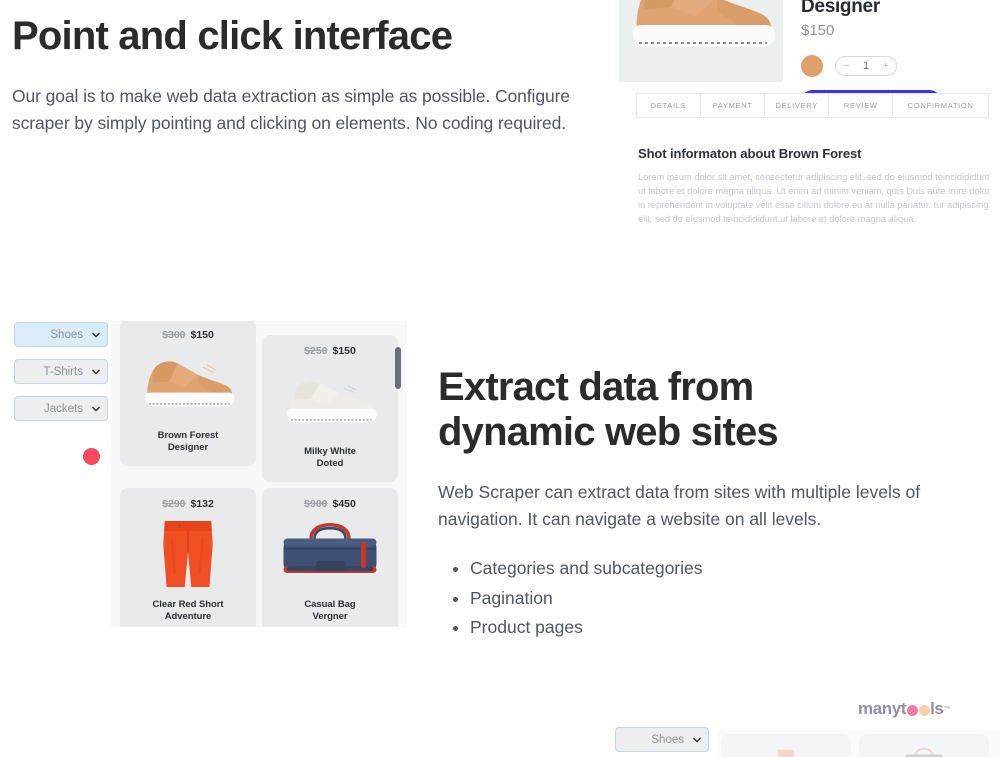 The image size is (1000, 757). I want to click on white-sneaker-icon, so click(332, 402).